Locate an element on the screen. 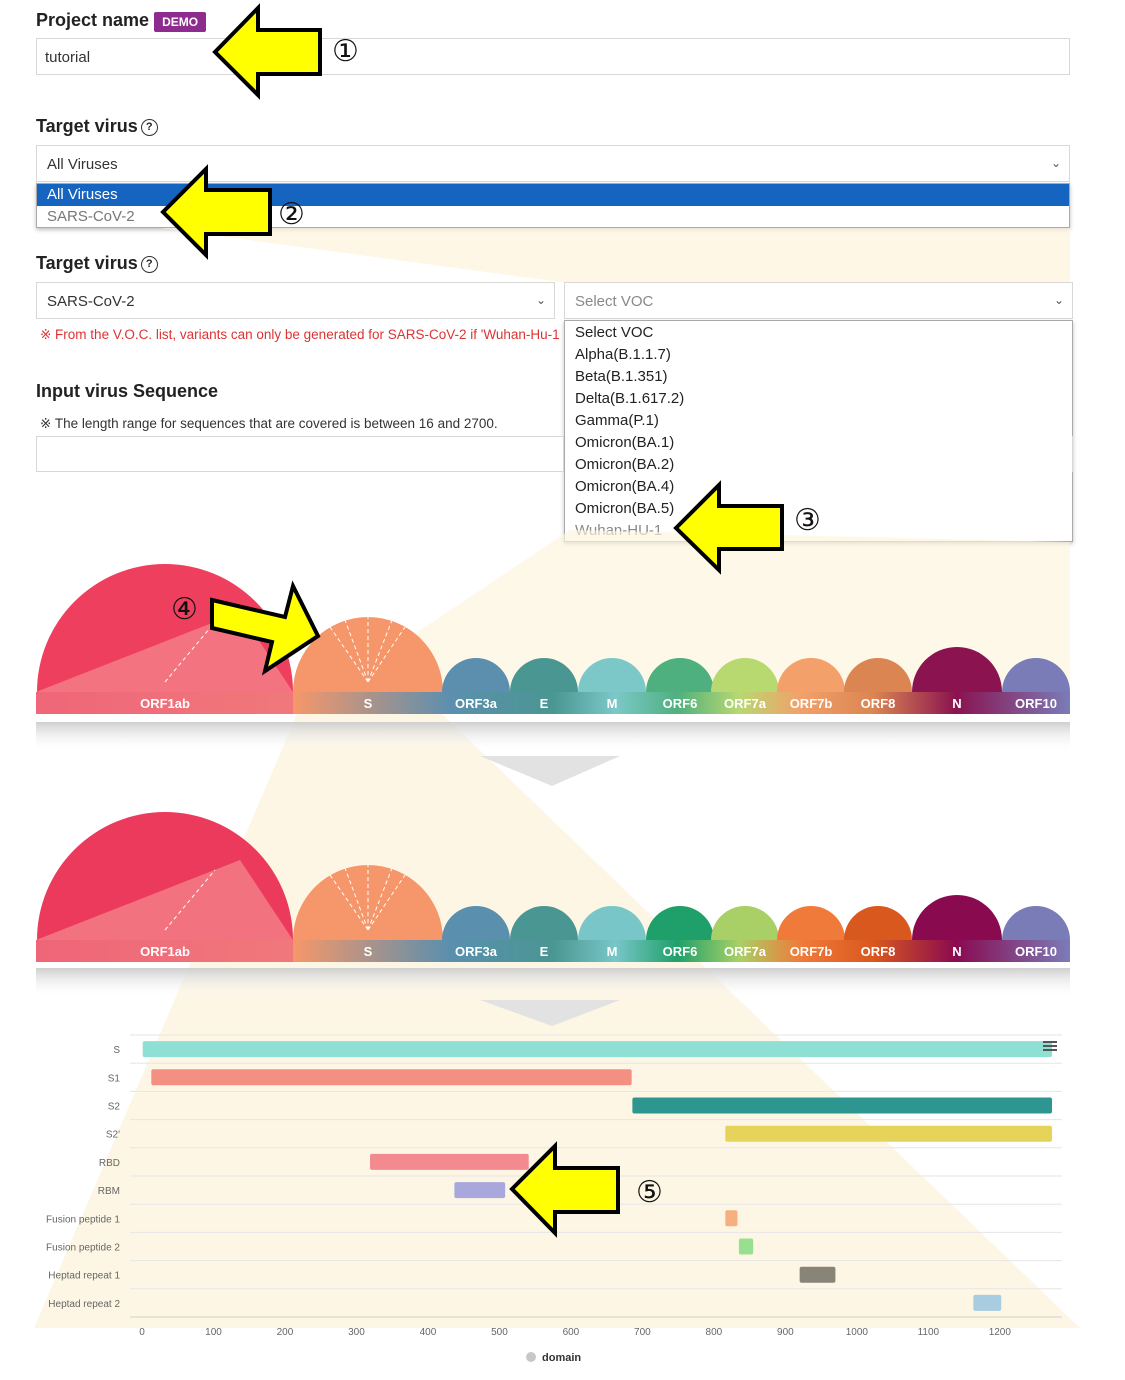  x-tick-label: 1000 is located at coordinates (857, 1332).